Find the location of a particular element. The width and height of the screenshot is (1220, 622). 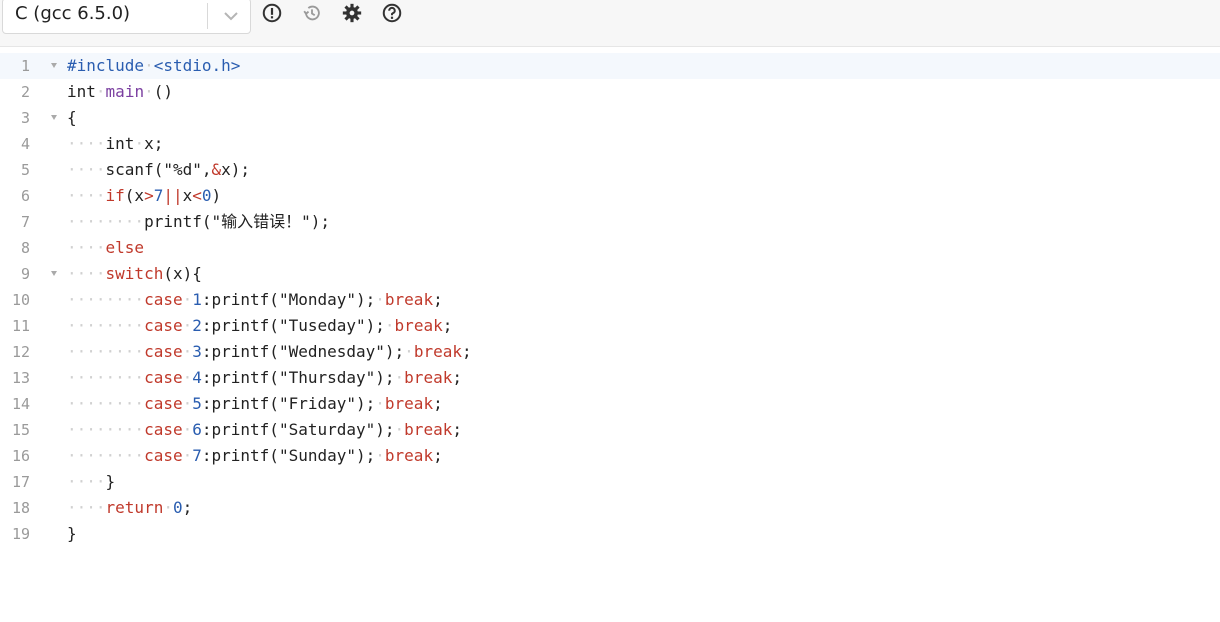

code-token: :printf("Friday"); is located at coordinates (288, 403).